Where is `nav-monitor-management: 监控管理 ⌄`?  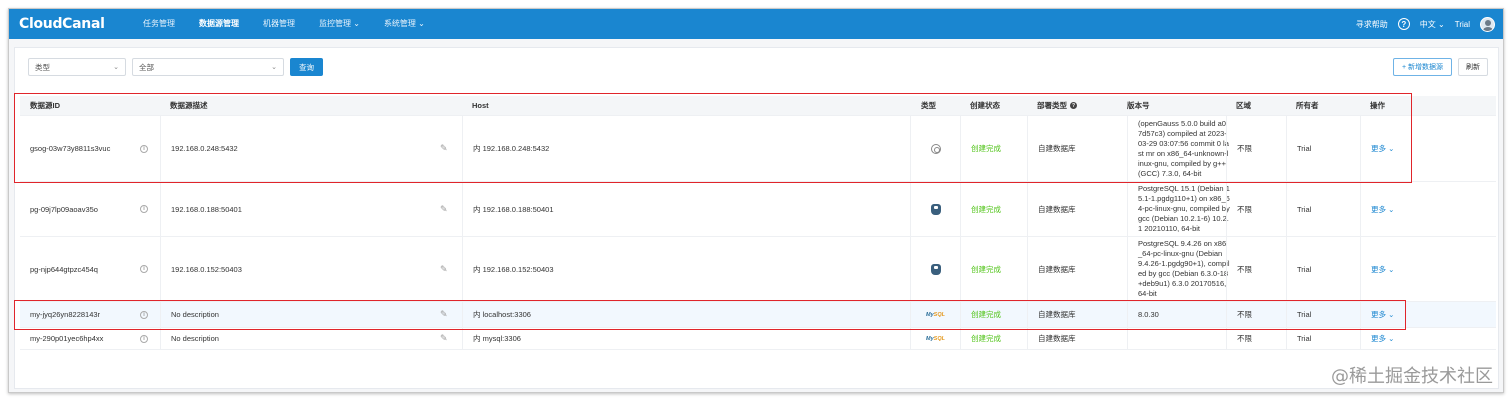 nav-monitor-management: 监控管理 ⌄ is located at coordinates (339, 24).